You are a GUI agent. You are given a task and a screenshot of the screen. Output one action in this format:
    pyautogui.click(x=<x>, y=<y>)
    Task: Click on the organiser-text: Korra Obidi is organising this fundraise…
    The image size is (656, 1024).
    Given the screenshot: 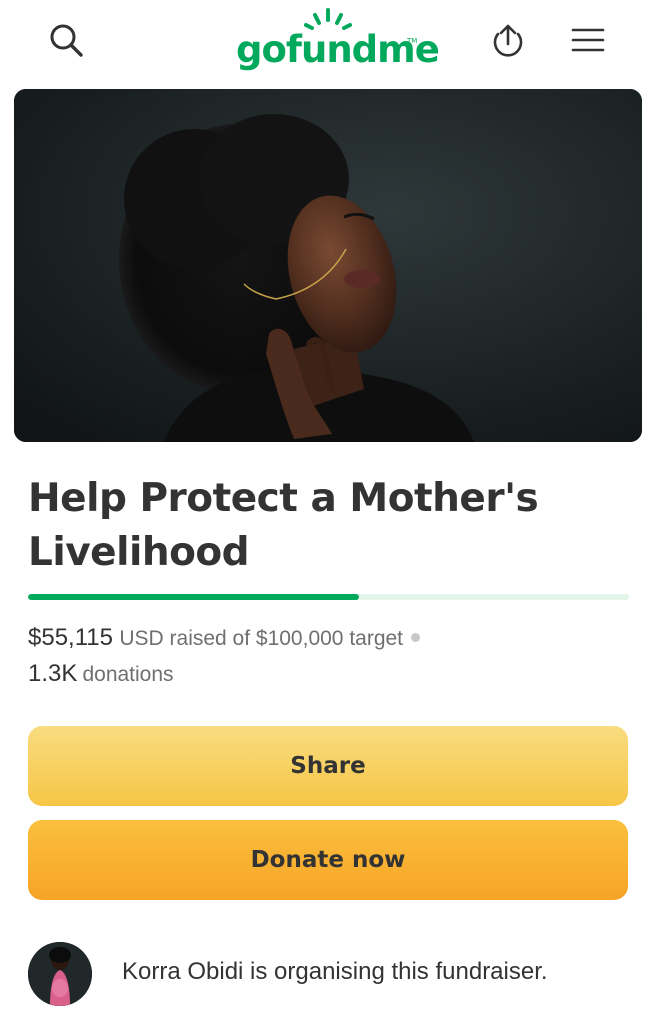 What is the action you would take?
    pyautogui.click(x=335, y=971)
    